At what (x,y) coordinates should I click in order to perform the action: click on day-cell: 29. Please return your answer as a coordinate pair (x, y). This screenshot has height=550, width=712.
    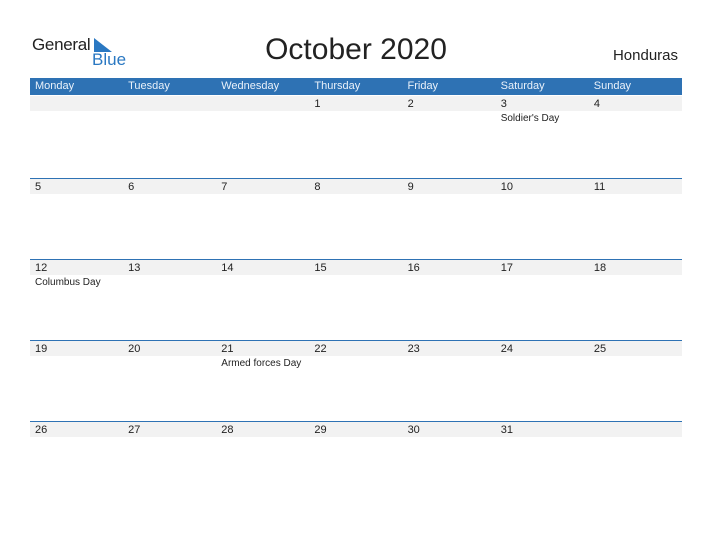
    Looking at the image, I should click on (355, 462).